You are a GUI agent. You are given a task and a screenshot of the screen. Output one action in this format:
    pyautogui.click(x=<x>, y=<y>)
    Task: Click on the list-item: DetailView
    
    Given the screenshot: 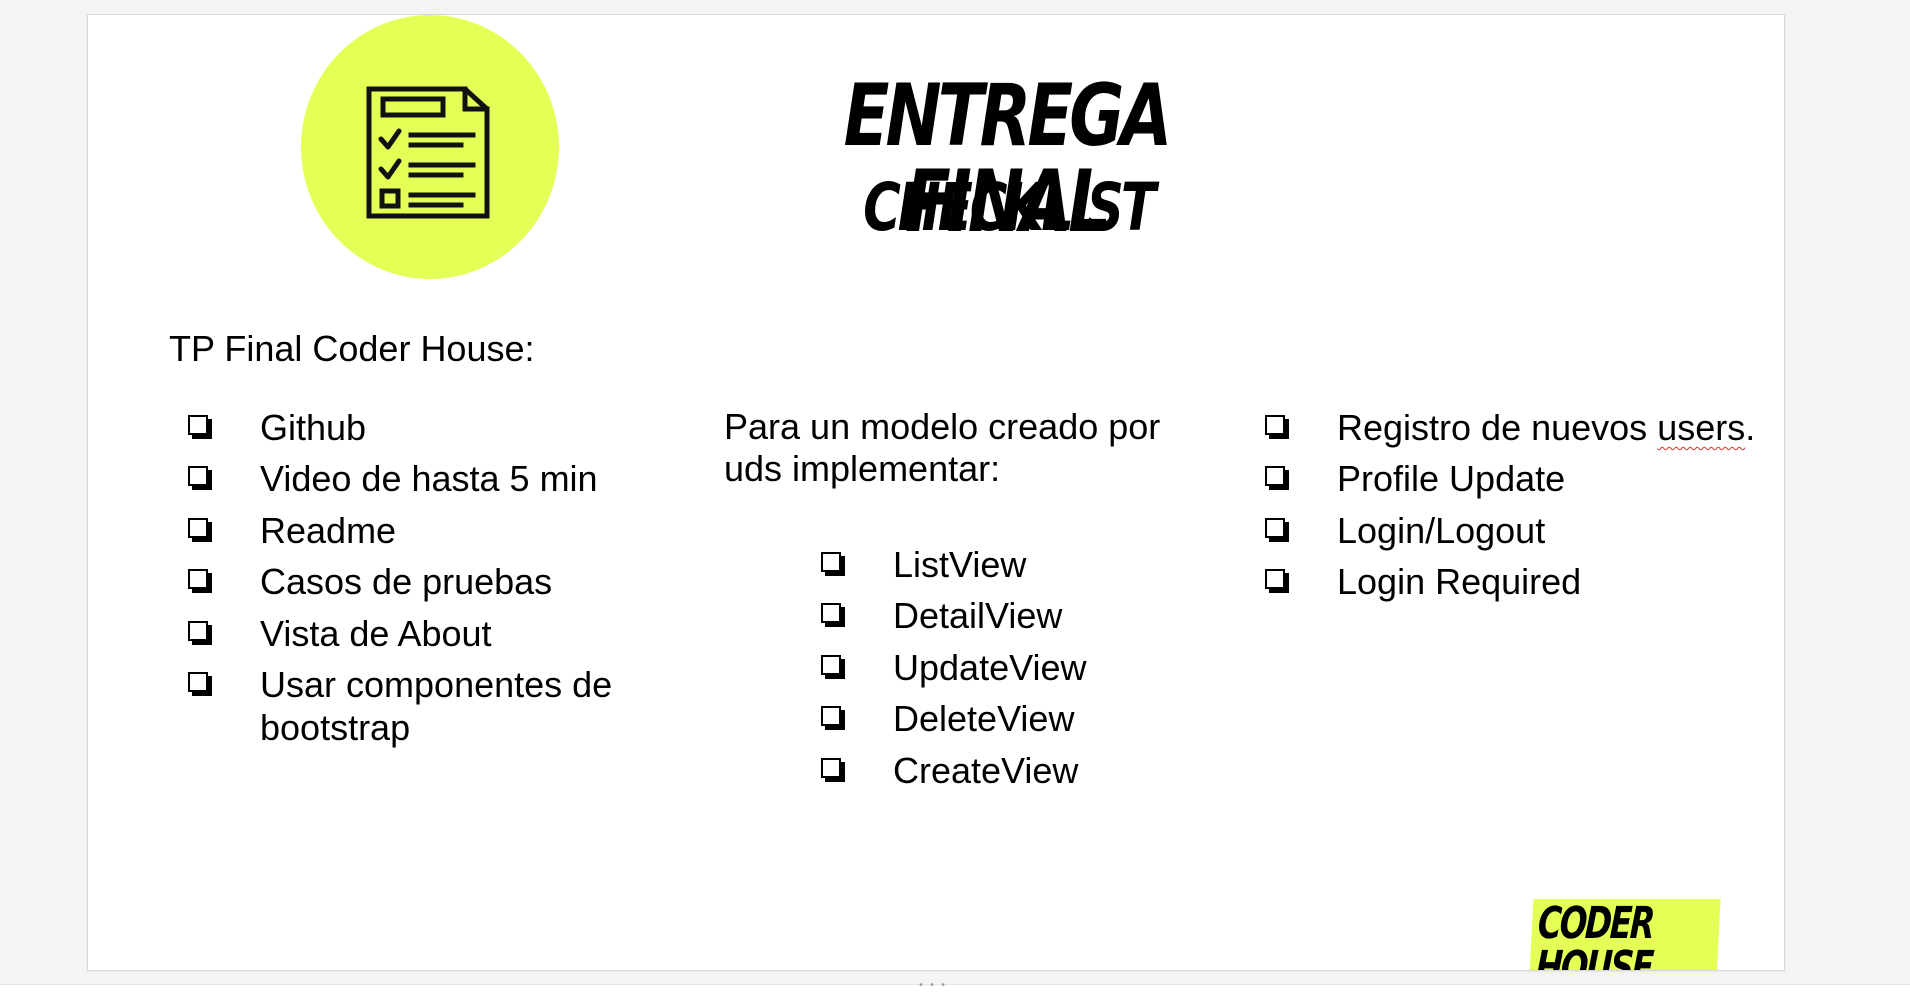 What is the action you would take?
    pyautogui.click(x=991, y=616)
    